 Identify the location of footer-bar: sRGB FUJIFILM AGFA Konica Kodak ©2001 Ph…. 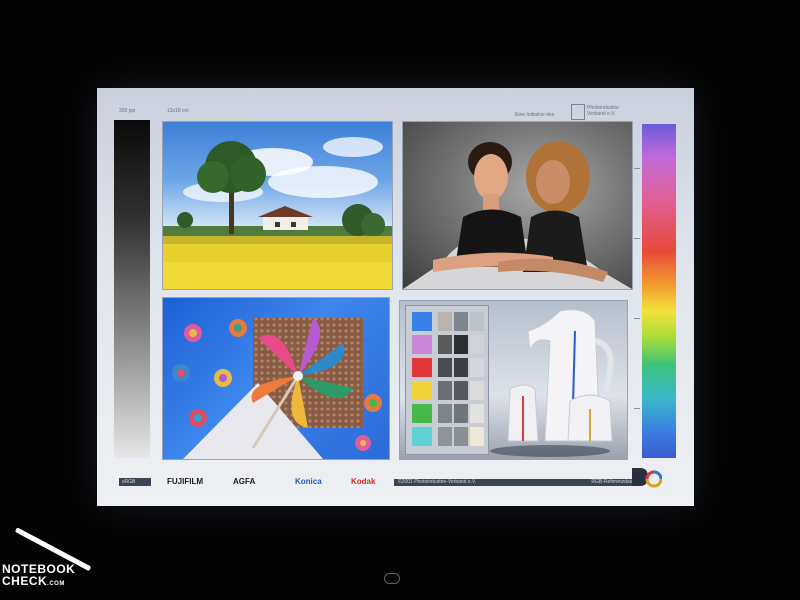
(379, 482).